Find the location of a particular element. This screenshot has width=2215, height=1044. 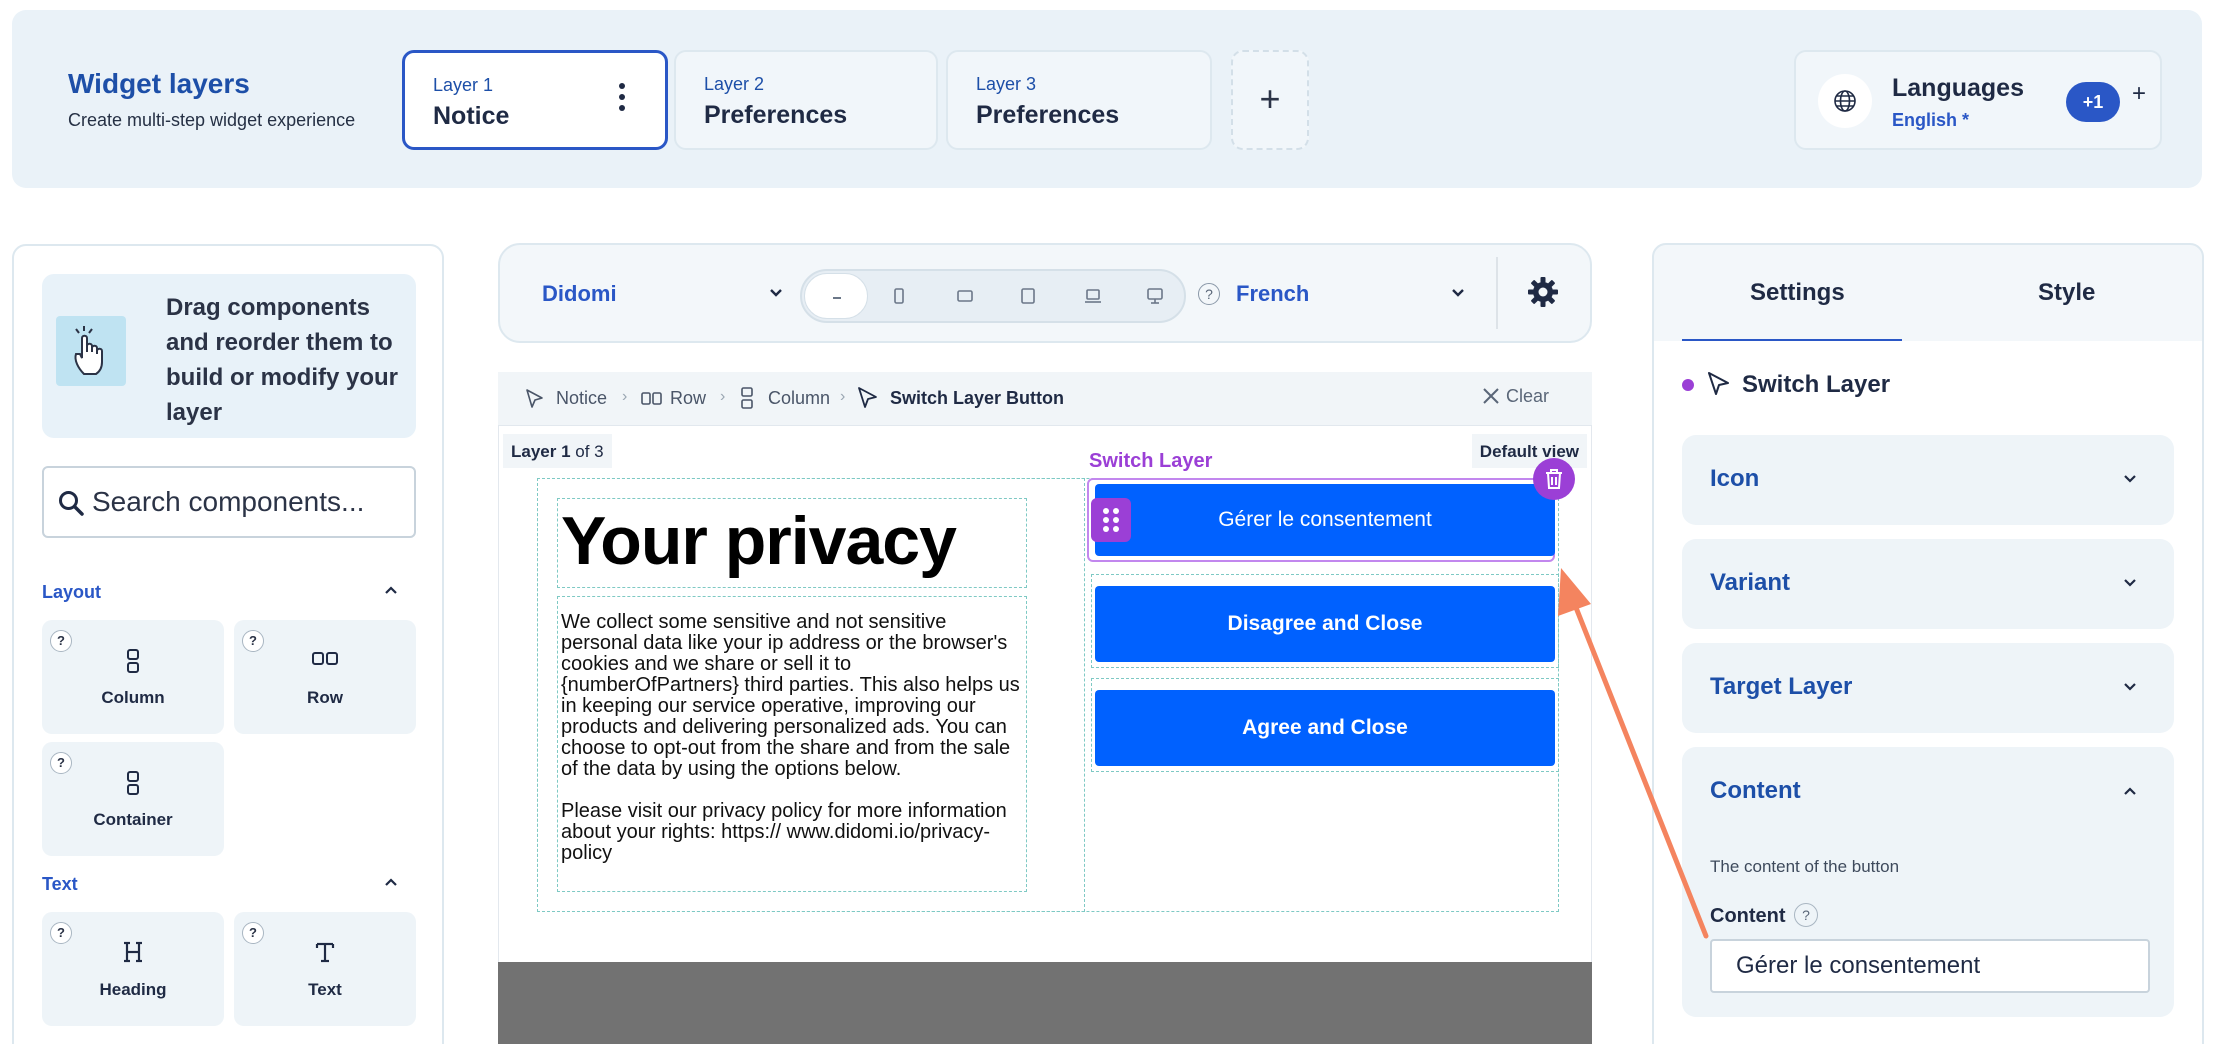

extra-languages-badge: +1 is located at coordinates (2093, 102).